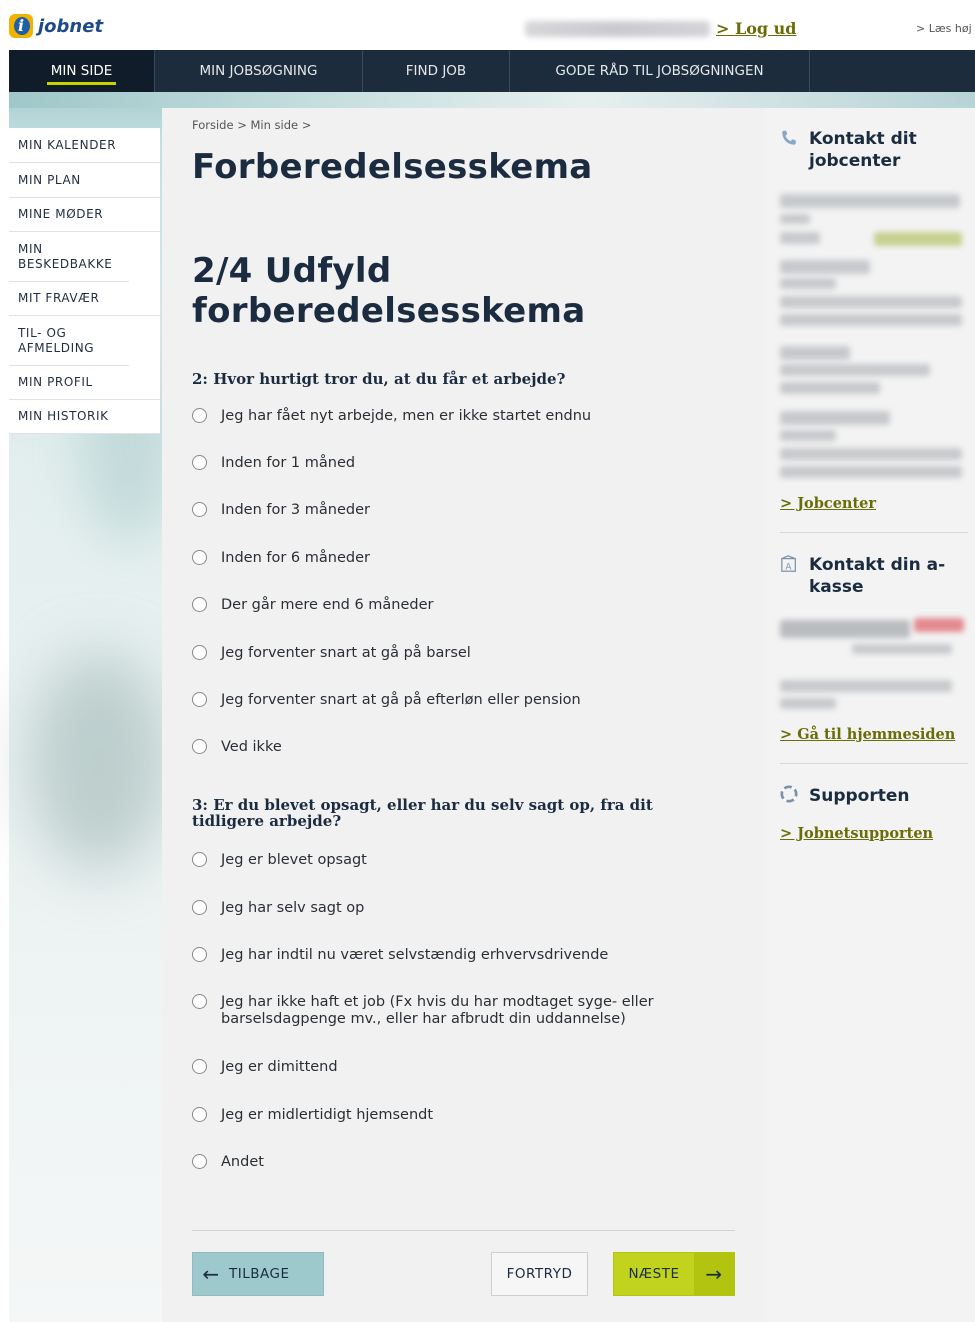 This screenshot has height=1322, width=975. Describe the element at coordinates (82, 71) in the screenshot. I see `nav-min-side: MIN SIDE` at that location.